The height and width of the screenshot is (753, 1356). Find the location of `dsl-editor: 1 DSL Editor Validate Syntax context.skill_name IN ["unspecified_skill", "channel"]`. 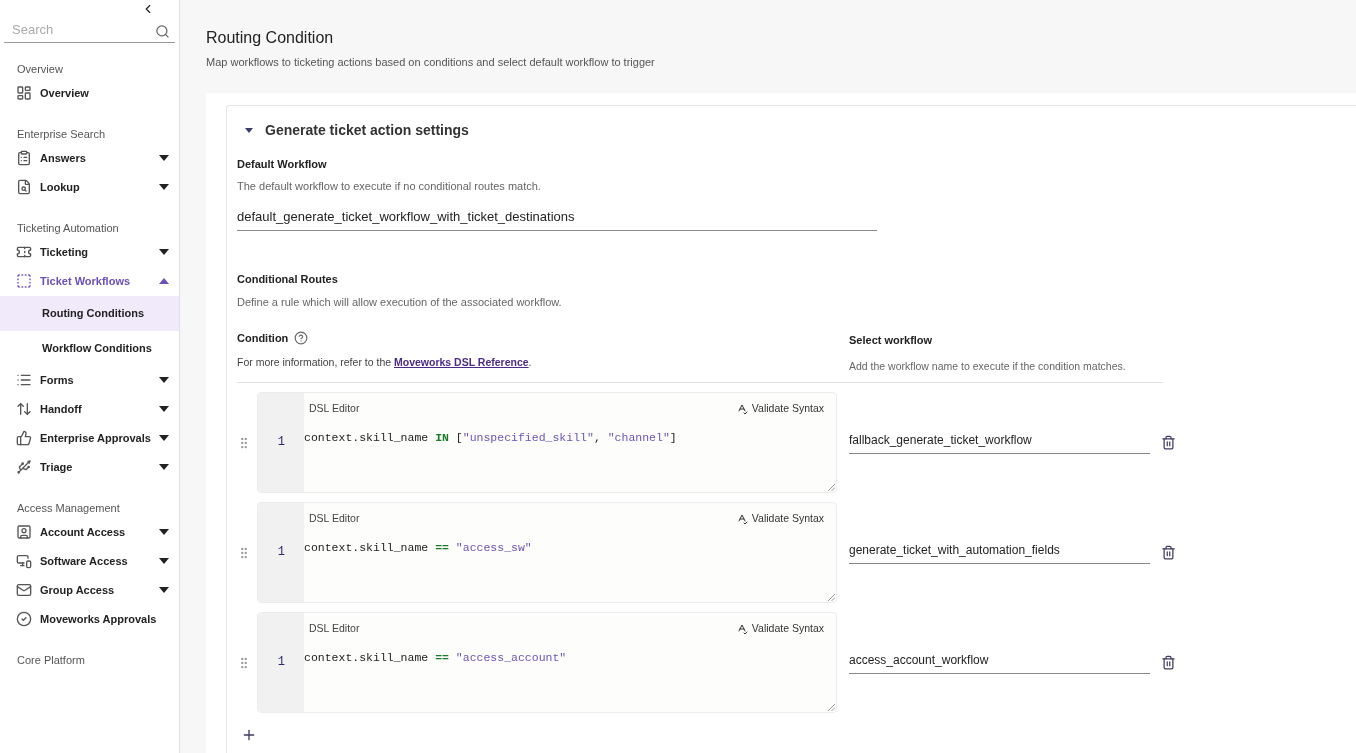

dsl-editor: 1 DSL Editor Validate Syntax context.skill_name IN ["unspecified_skill", "channel"] is located at coordinates (547, 443).